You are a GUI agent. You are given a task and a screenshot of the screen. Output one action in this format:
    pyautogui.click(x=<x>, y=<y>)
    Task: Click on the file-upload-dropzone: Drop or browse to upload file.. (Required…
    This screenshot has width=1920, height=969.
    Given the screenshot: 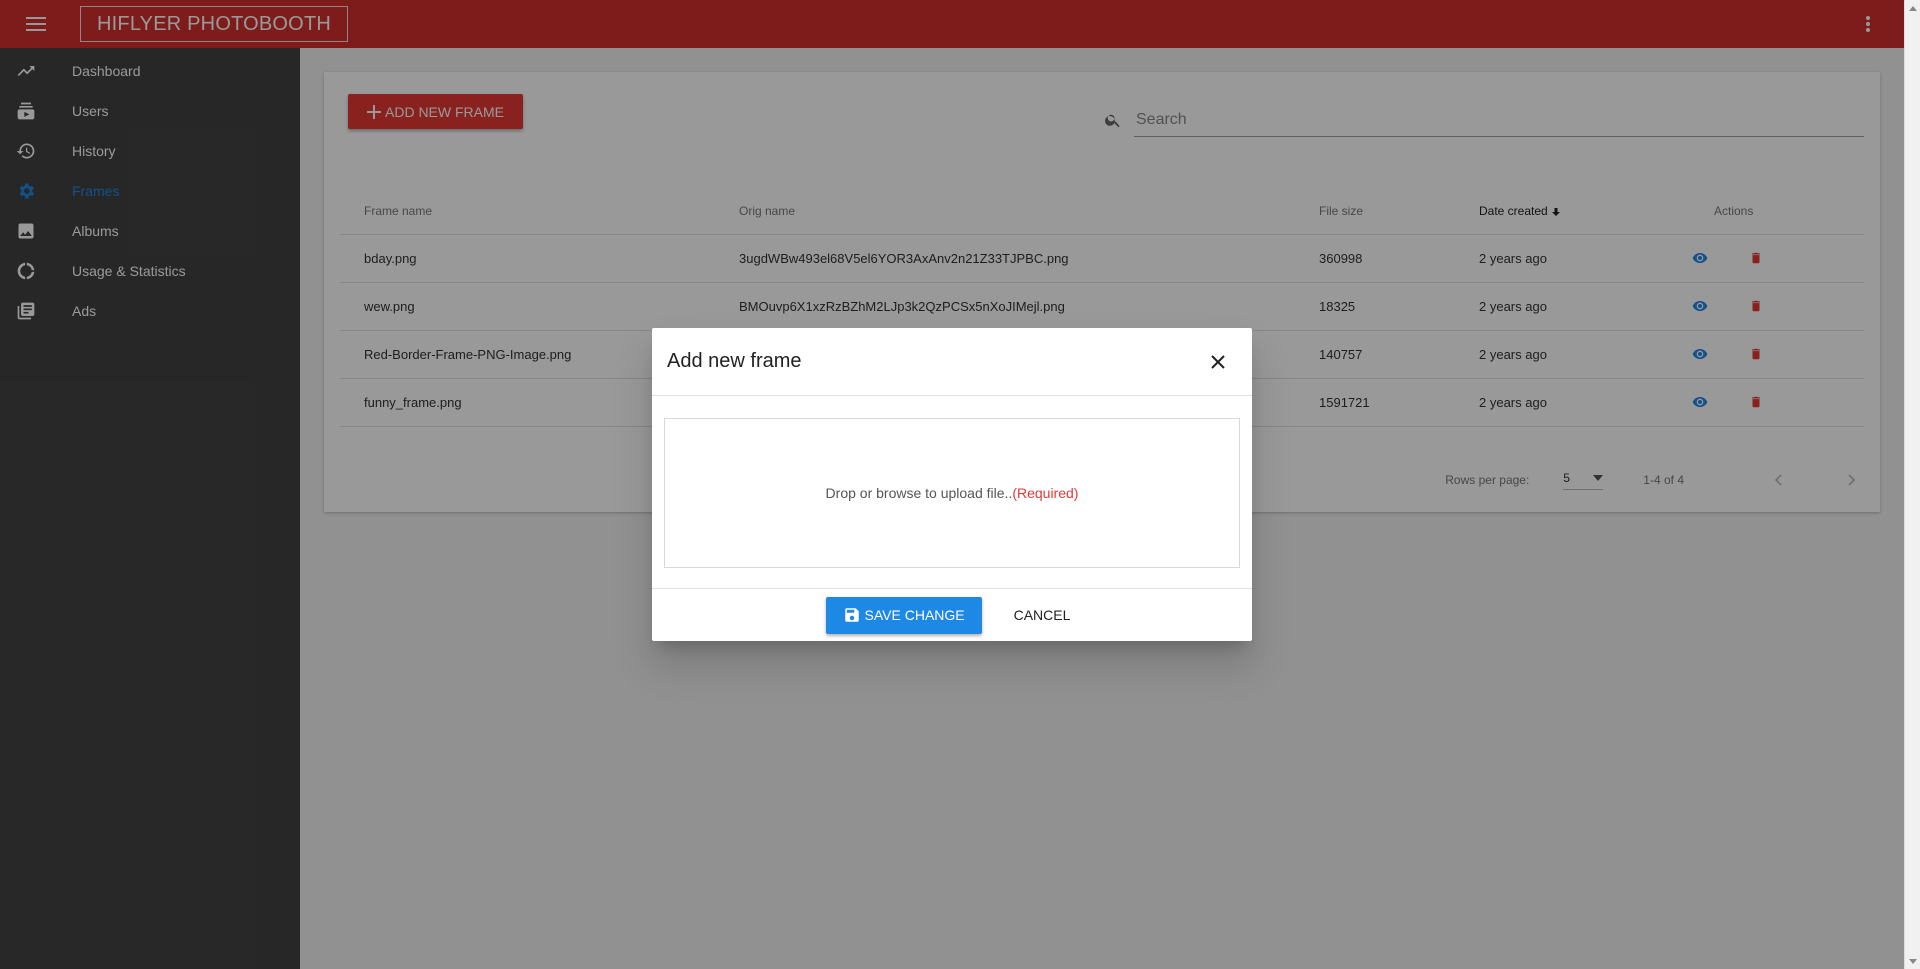 What is the action you would take?
    pyautogui.click(x=952, y=493)
    